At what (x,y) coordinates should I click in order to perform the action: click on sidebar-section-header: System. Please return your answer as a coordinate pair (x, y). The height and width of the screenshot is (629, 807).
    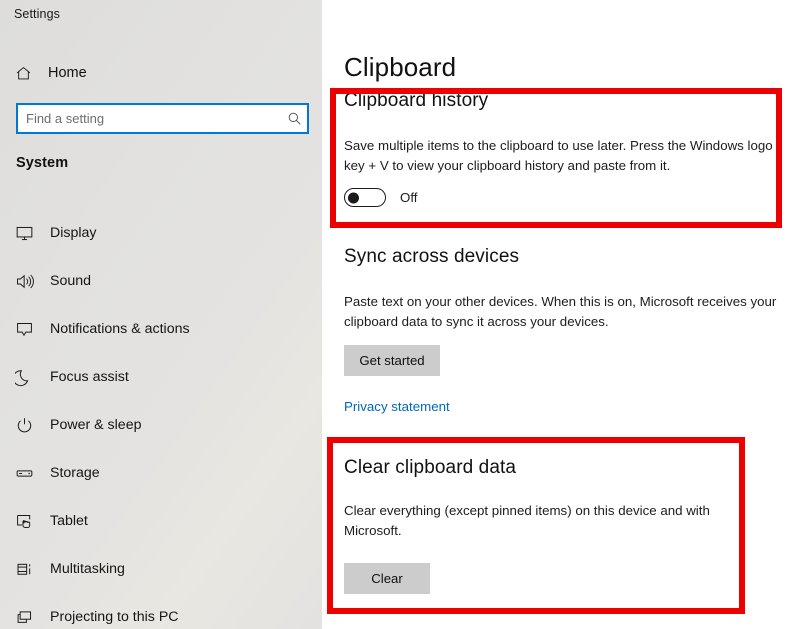
    Looking at the image, I should click on (42, 163).